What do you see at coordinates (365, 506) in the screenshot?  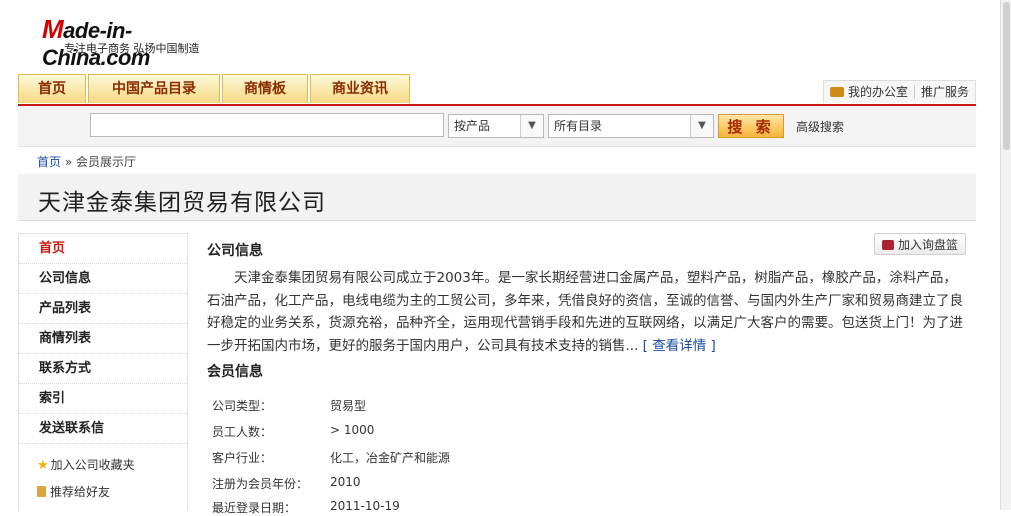 I see `member-row-value: 2011-10-19` at bounding box center [365, 506].